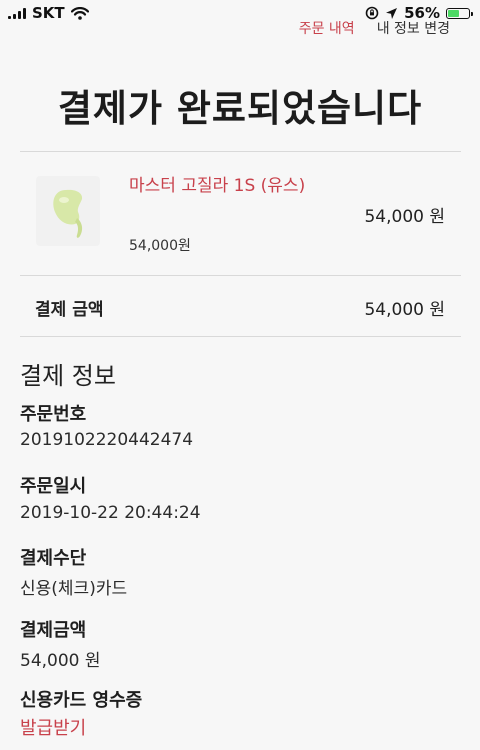 The image size is (480, 750). I want to click on carrier-label: SKT, so click(48, 13).